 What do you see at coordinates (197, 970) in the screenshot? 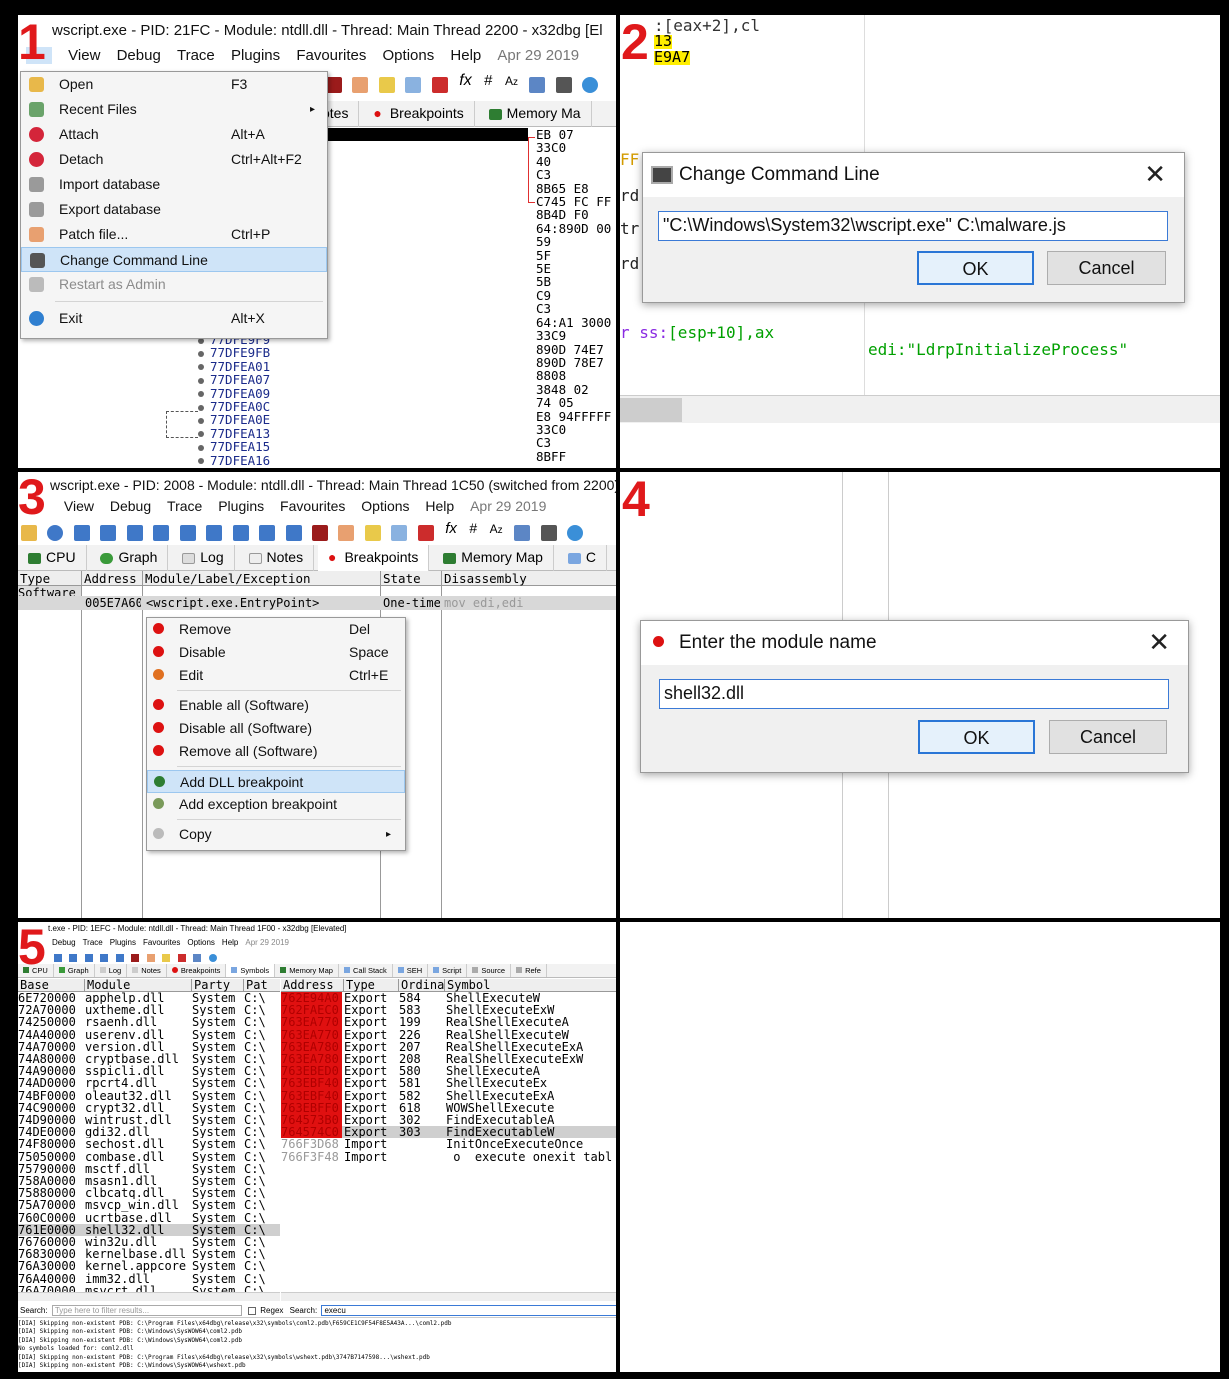
I see `tab-breakpoints: Breakpoints` at bounding box center [197, 970].